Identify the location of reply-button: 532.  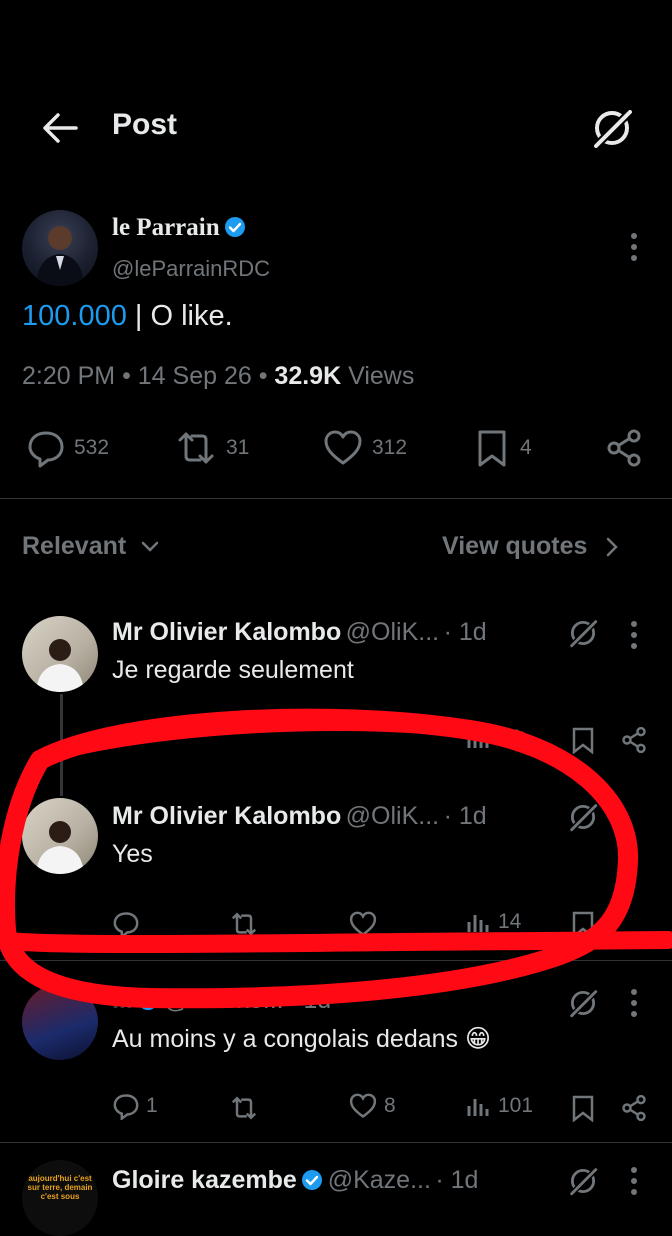
(67, 448).